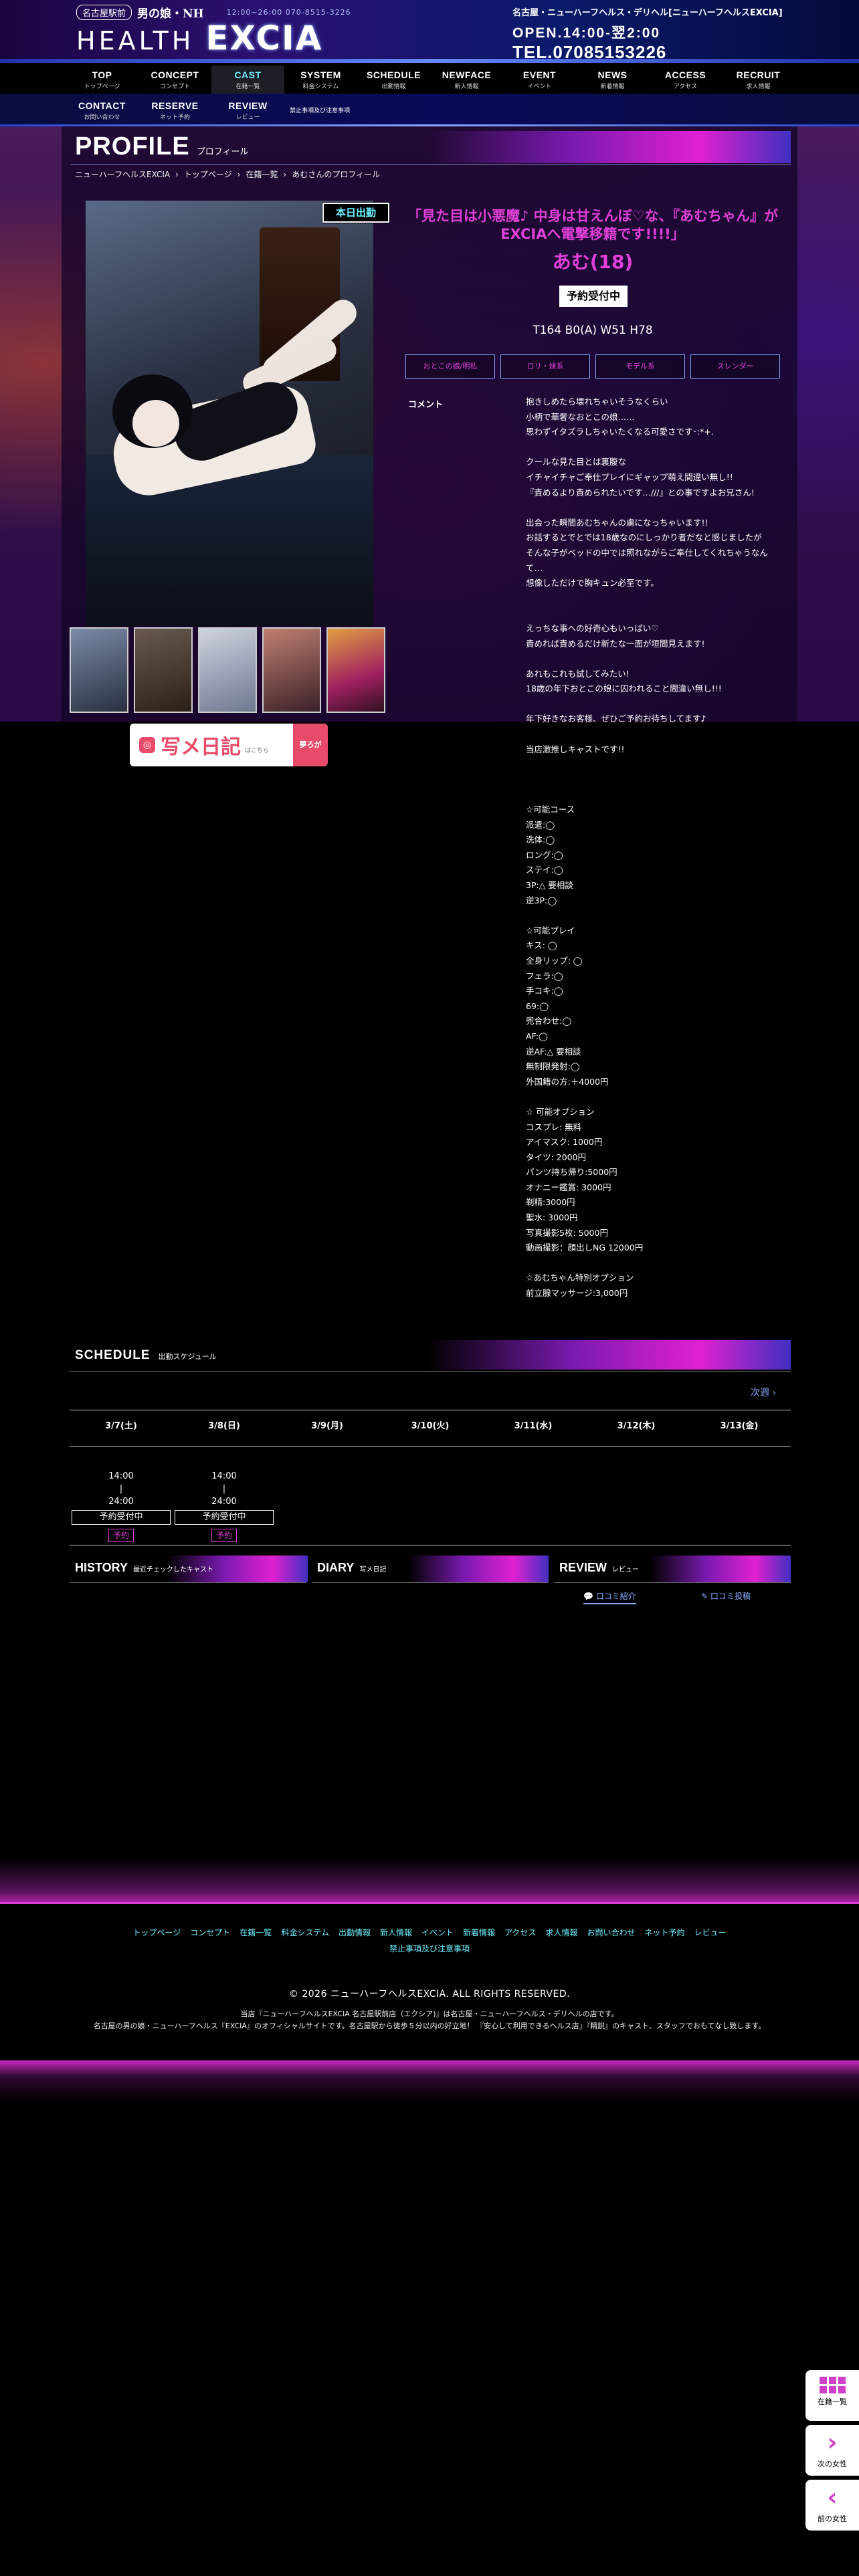 The image size is (859, 2576). Describe the element at coordinates (256, 1933) in the screenshot. I see `footer-link: 在籍一覧` at that location.